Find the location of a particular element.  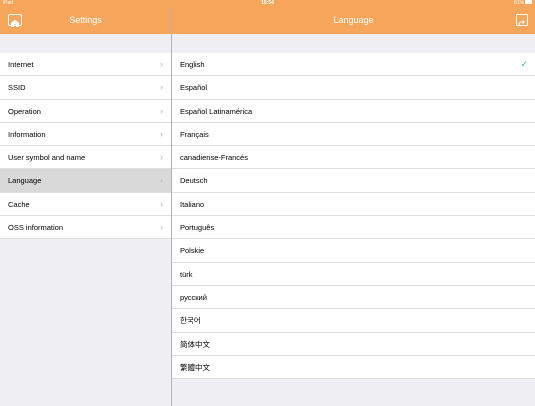

language-navbar: Language is located at coordinates (353, 20).